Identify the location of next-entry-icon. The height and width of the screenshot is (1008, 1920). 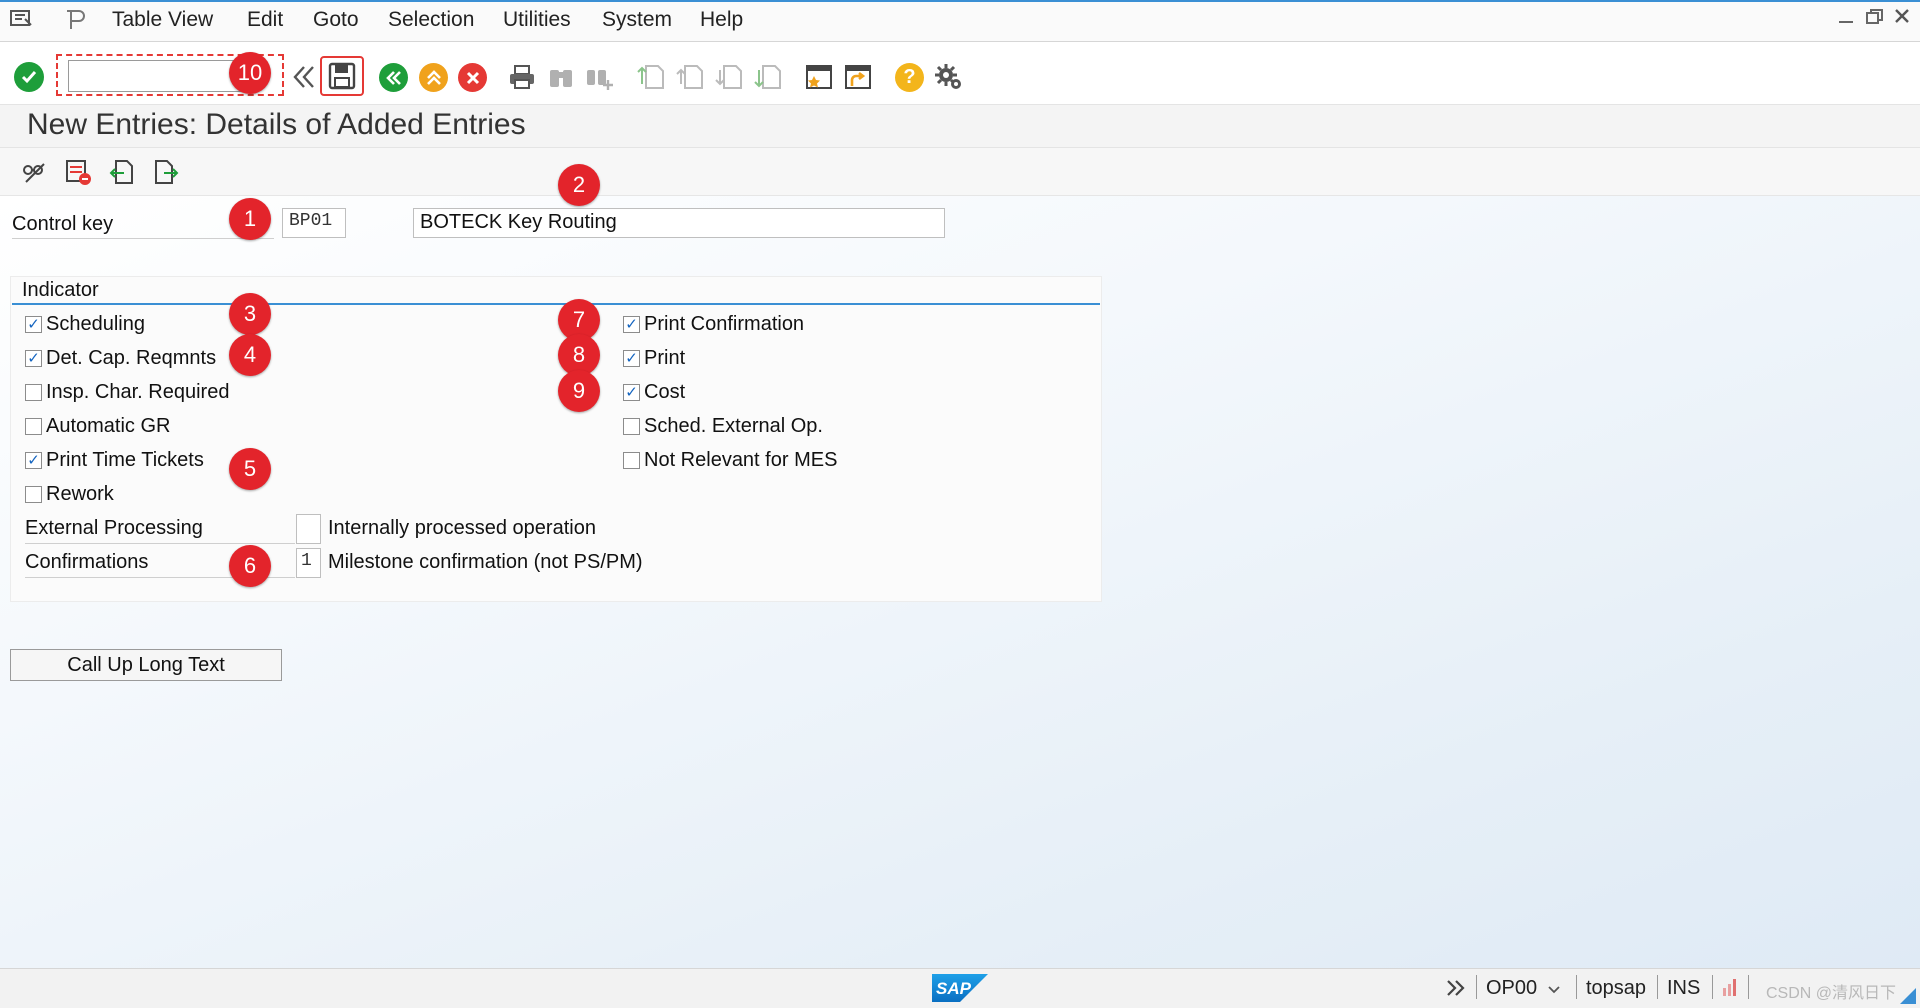
(166, 172).